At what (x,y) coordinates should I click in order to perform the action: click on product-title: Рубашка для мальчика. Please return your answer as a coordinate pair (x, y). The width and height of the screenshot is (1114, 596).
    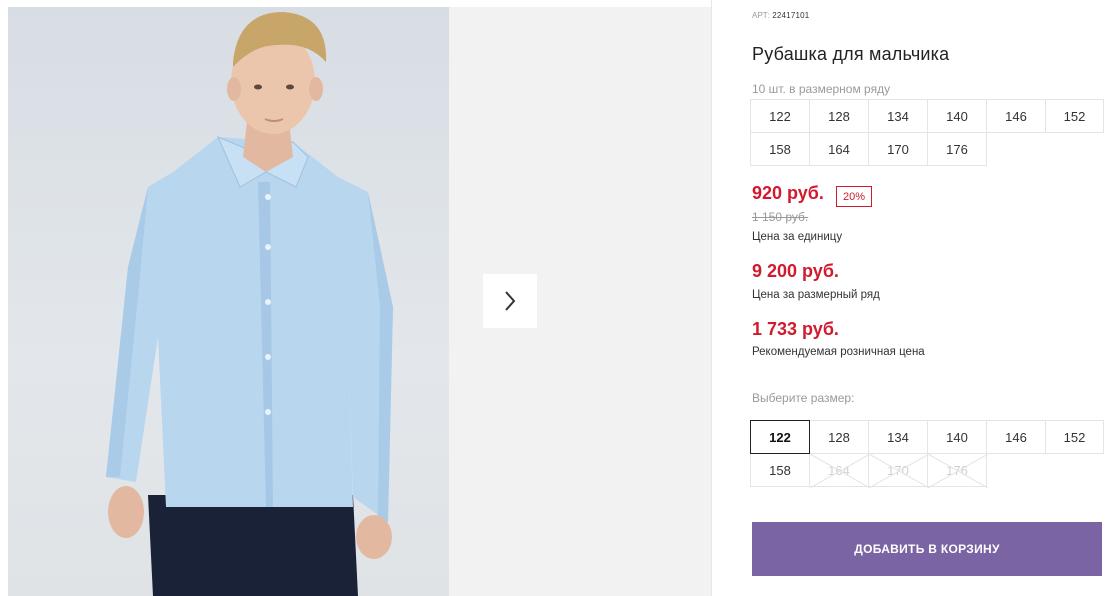
    Looking at the image, I should click on (851, 54).